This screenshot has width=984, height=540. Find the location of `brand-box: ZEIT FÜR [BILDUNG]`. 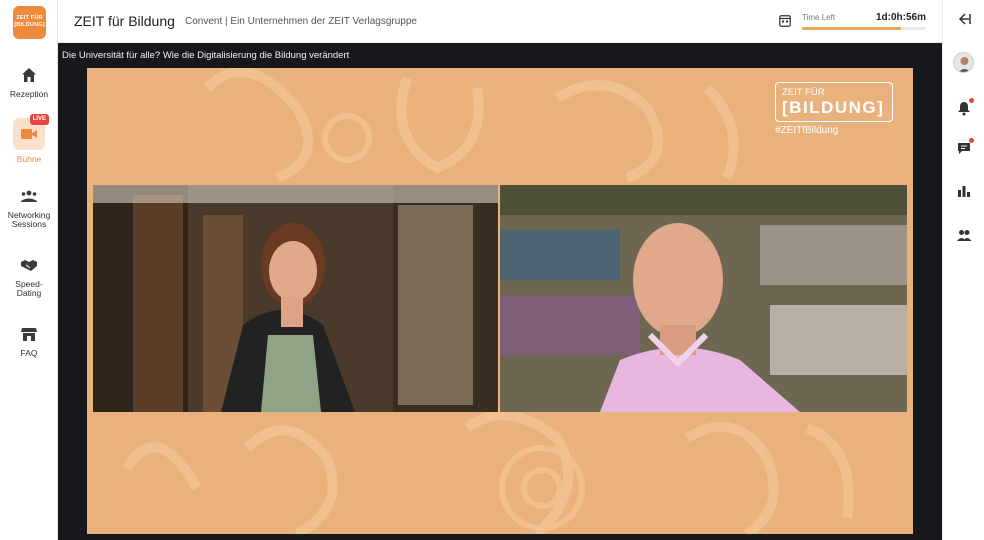

brand-box: ZEIT FÜR [BILDUNG] is located at coordinates (834, 102).